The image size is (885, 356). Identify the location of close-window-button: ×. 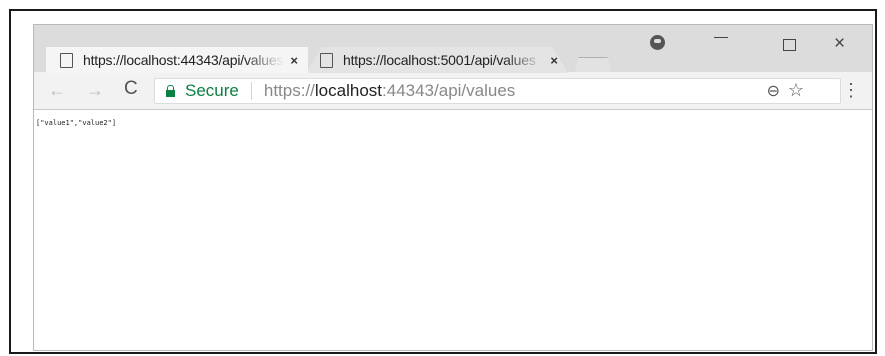
(839, 44).